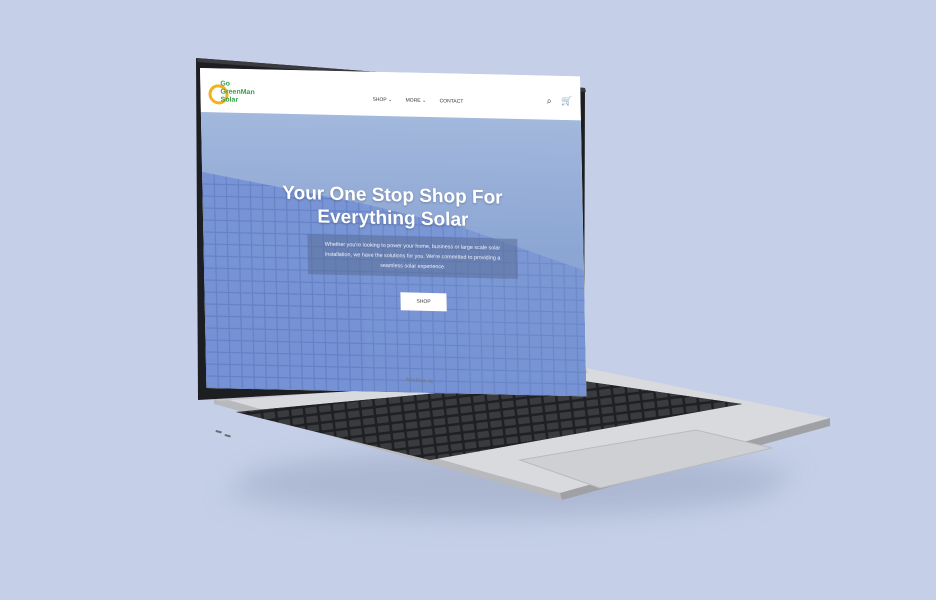 The image size is (936, 600). I want to click on logo-line-1: Go, so click(225, 84).